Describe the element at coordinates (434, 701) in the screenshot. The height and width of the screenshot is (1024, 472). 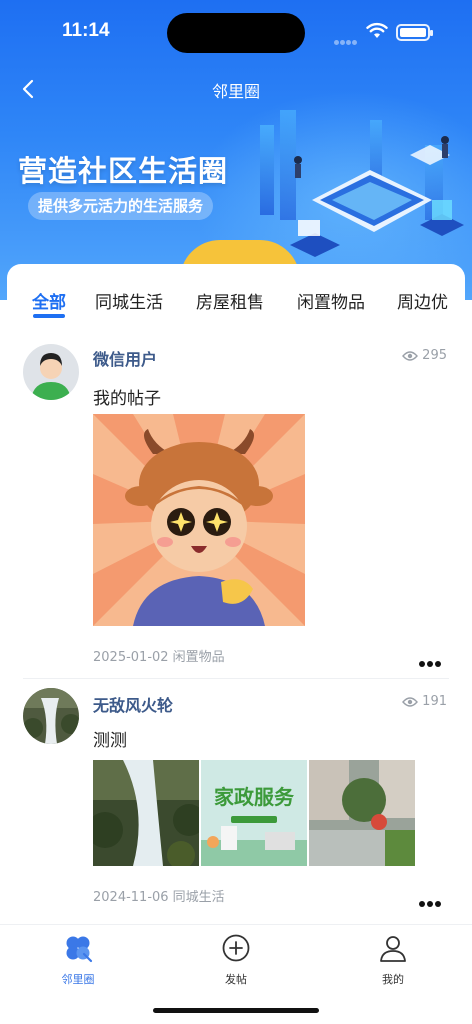
I see `view-count-value: 191` at that location.